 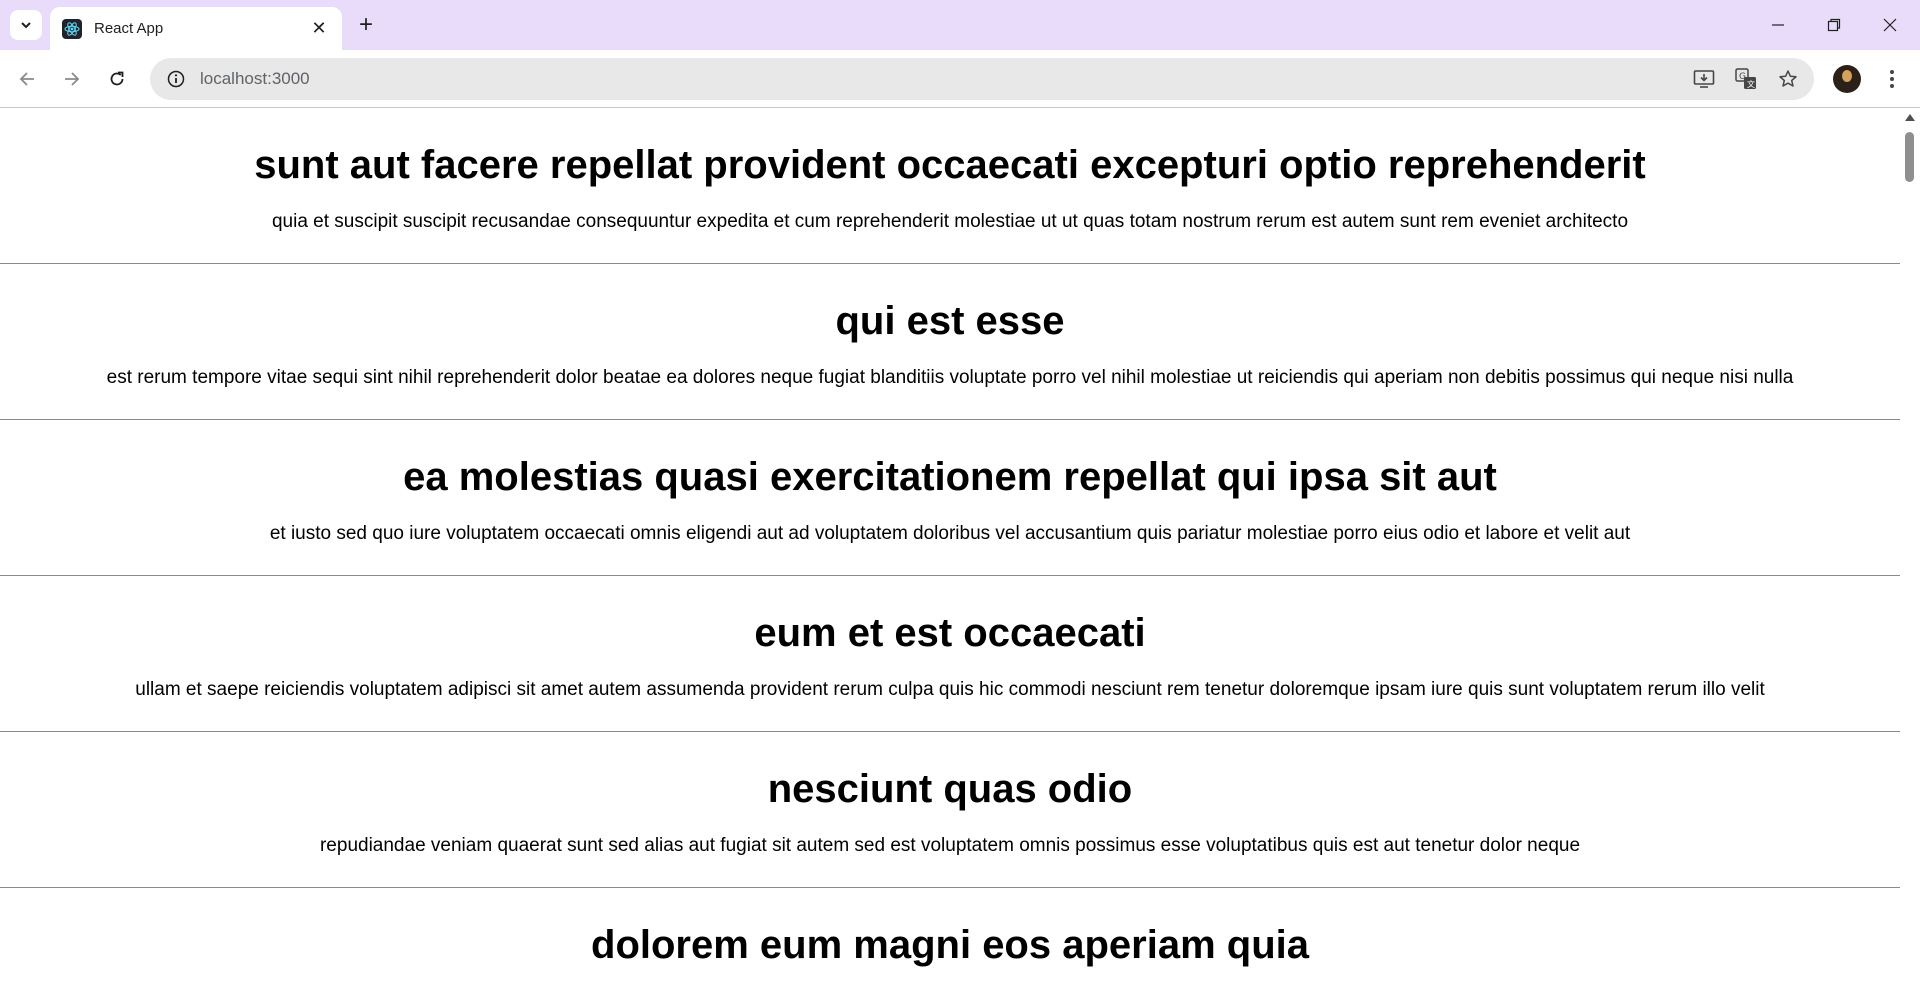 What do you see at coordinates (366, 25) in the screenshot?
I see `new-tab-icon: +` at bounding box center [366, 25].